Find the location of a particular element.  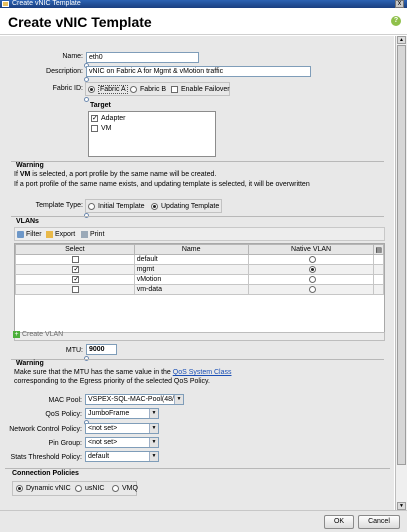

mtu-input: 9000 is located at coordinates (101, 349).